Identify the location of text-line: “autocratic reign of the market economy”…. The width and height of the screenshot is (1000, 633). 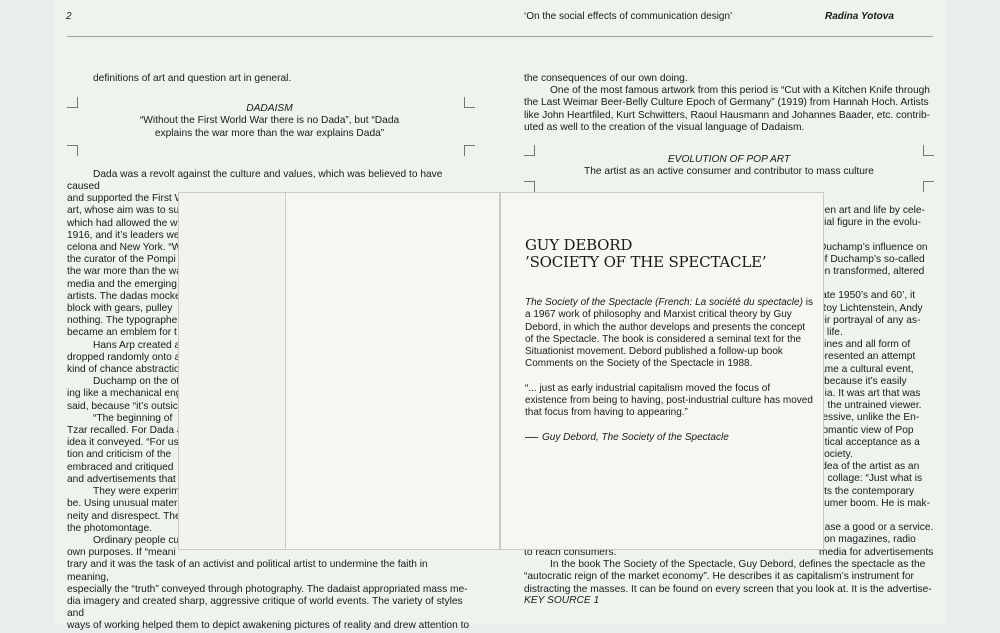
(719, 577).